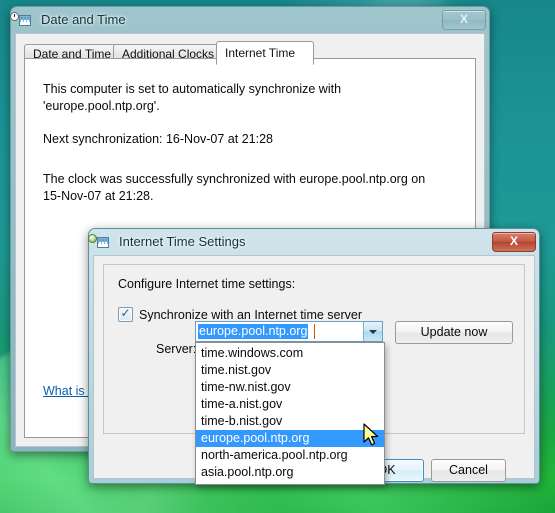 The height and width of the screenshot is (513, 555). What do you see at coordinates (290, 387) in the screenshot?
I see `dropdown-option: time-nw.nist.gov` at bounding box center [290, 387].